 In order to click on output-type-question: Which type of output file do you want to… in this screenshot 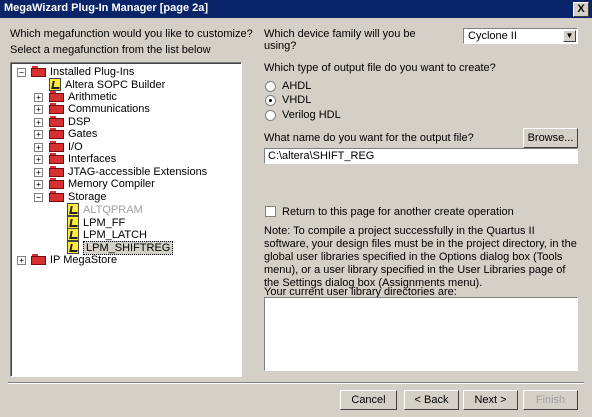, I will do `click(380, 68)`.